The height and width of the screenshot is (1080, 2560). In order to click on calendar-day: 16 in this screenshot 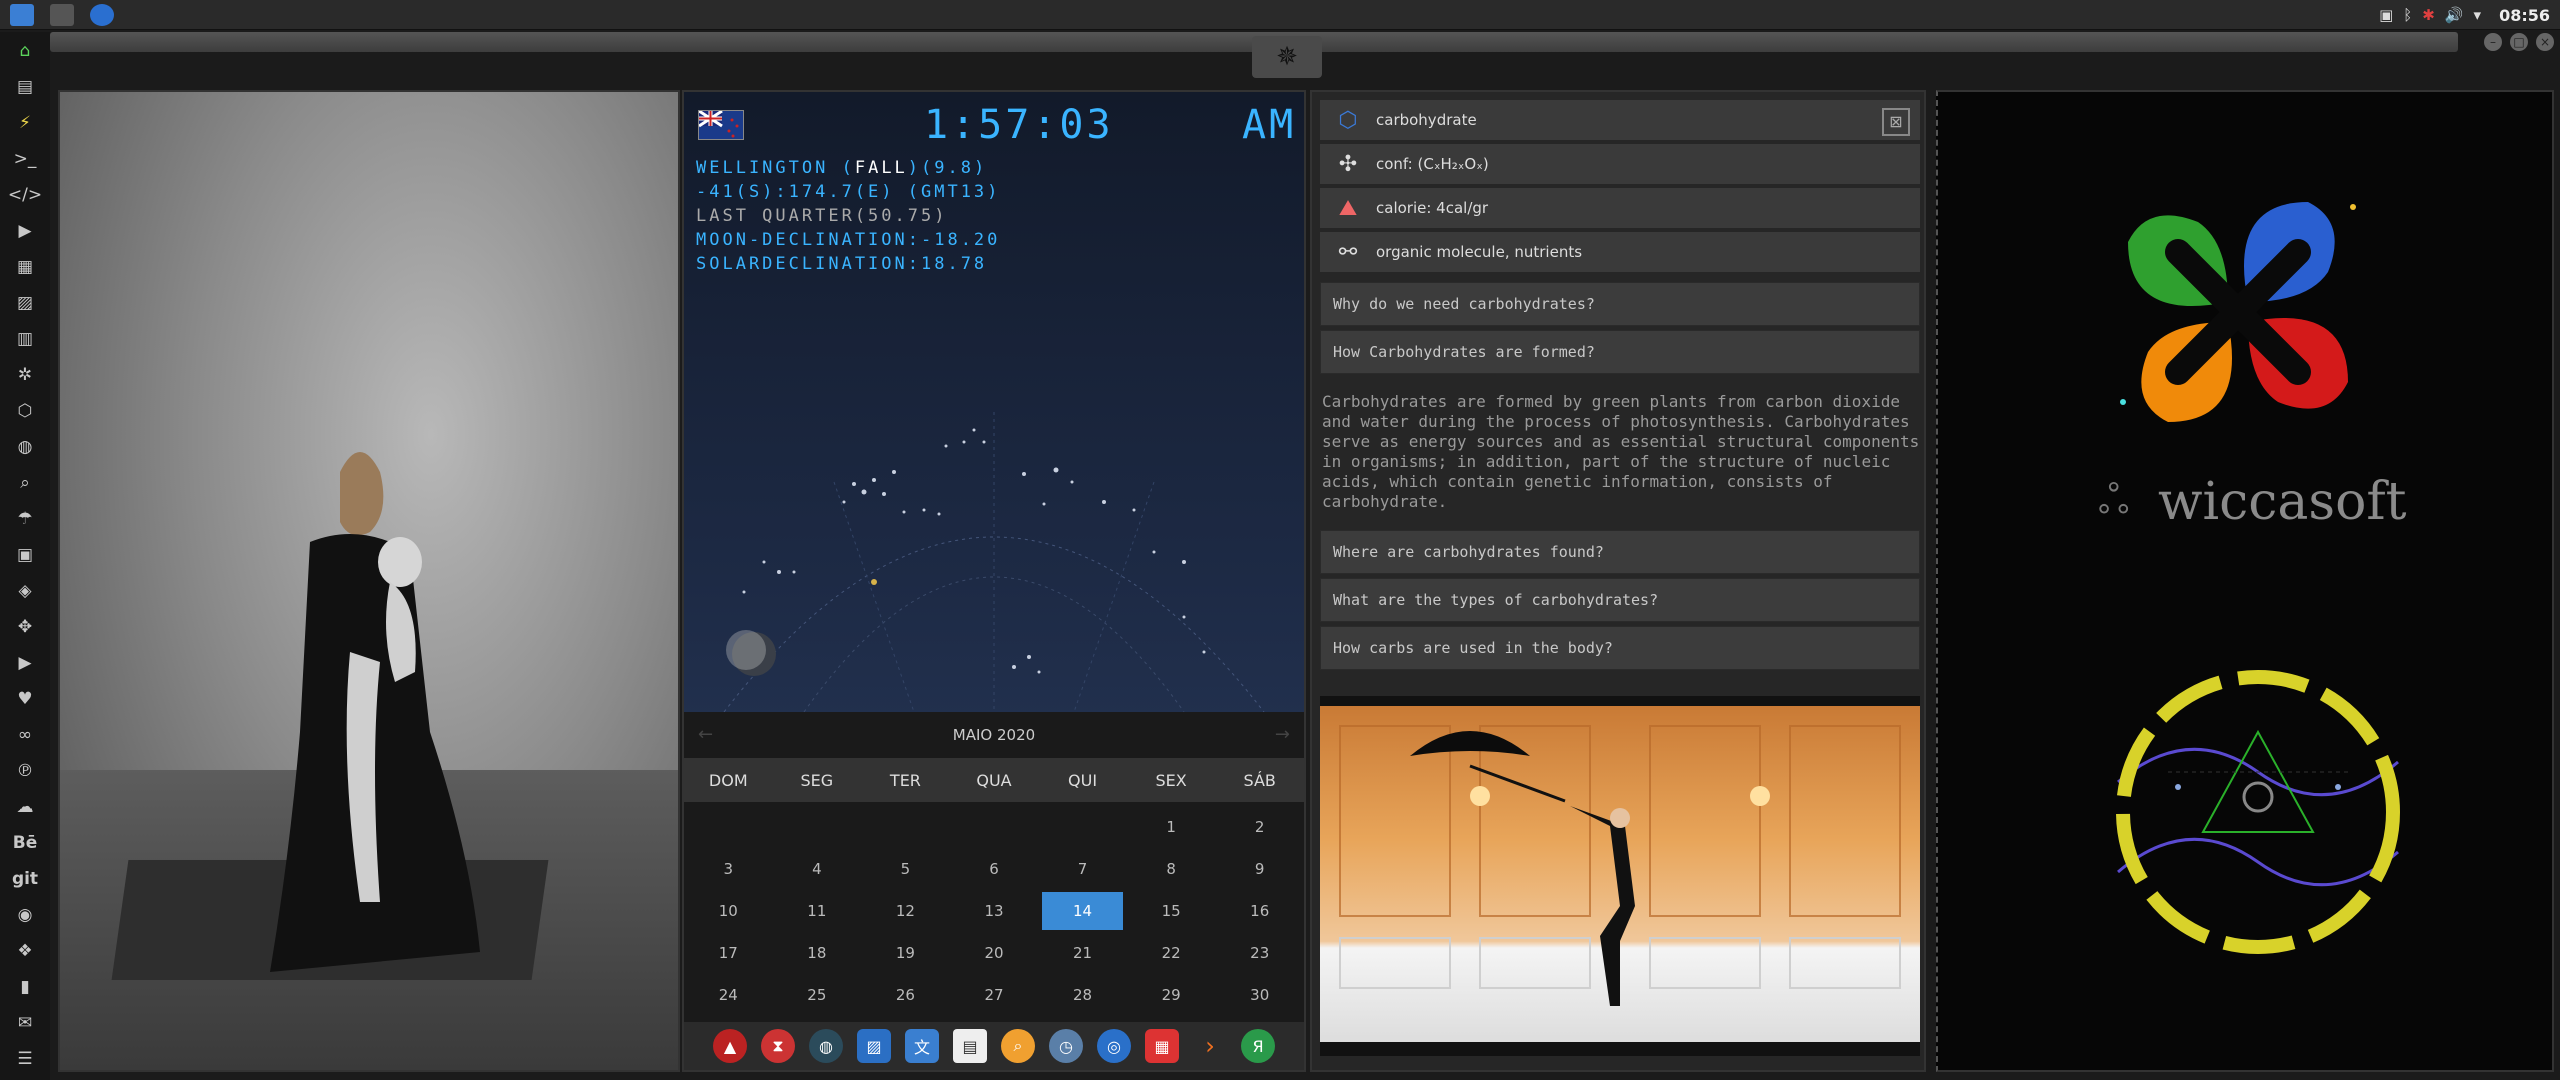, I will do `click(1259, 911)`.